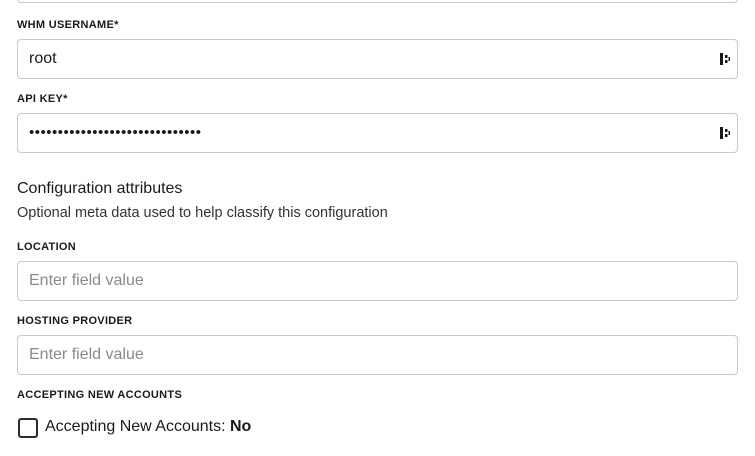 This screenshot has height=456, width=755. What do you see at coordinates (100, 395) in the screenshot?
I see `accepting-new-accounts-label: ACCEPTING NEW ACCOUNTS` at bounding box center [100, 395].